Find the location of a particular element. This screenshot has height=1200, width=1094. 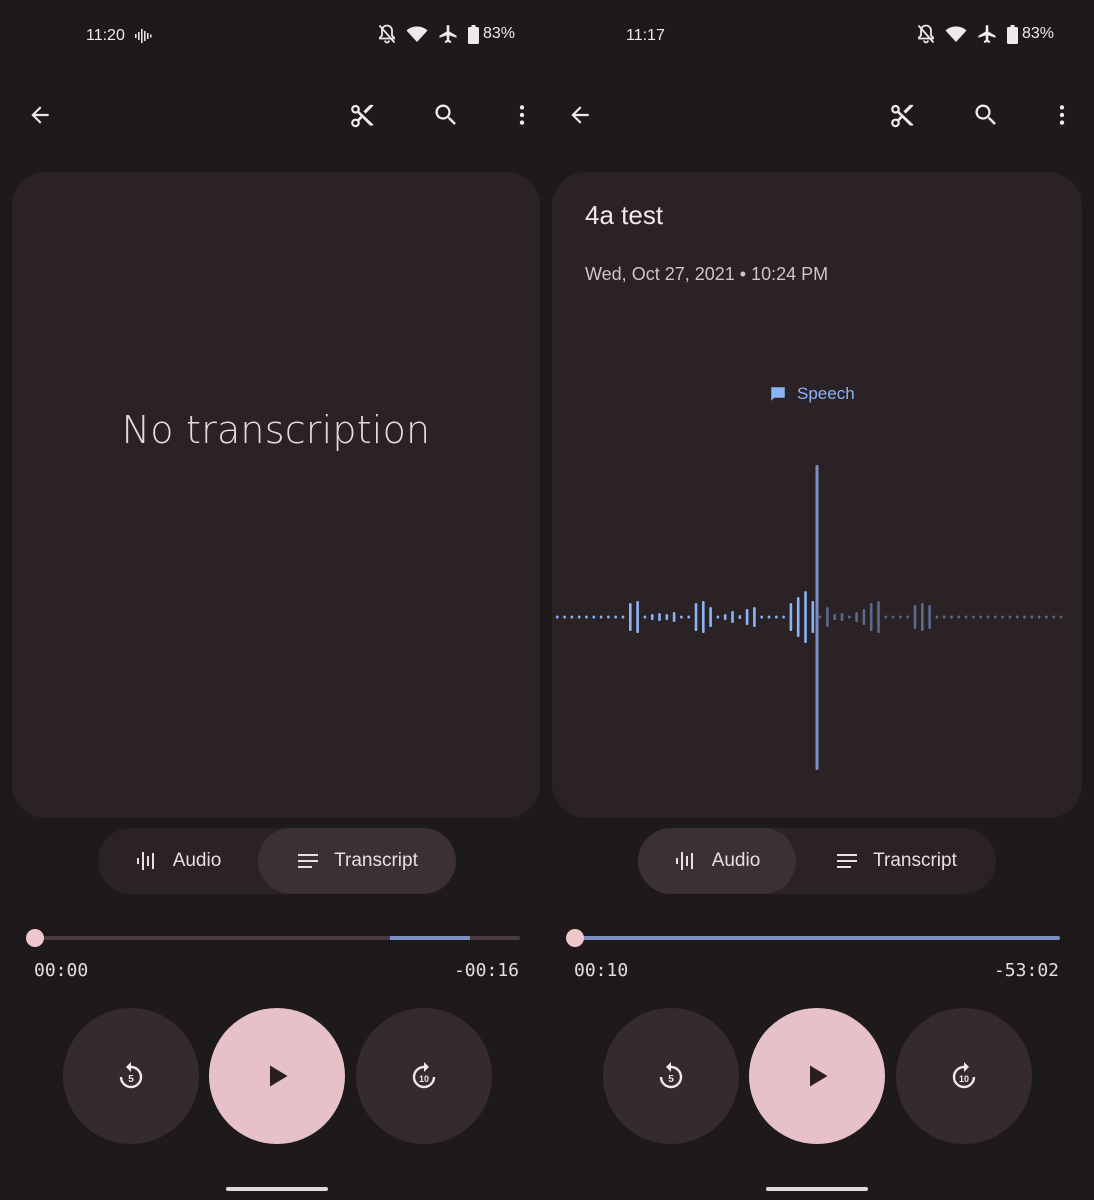

rewind-seconds: 5 is located at coordinates (131, 1079).